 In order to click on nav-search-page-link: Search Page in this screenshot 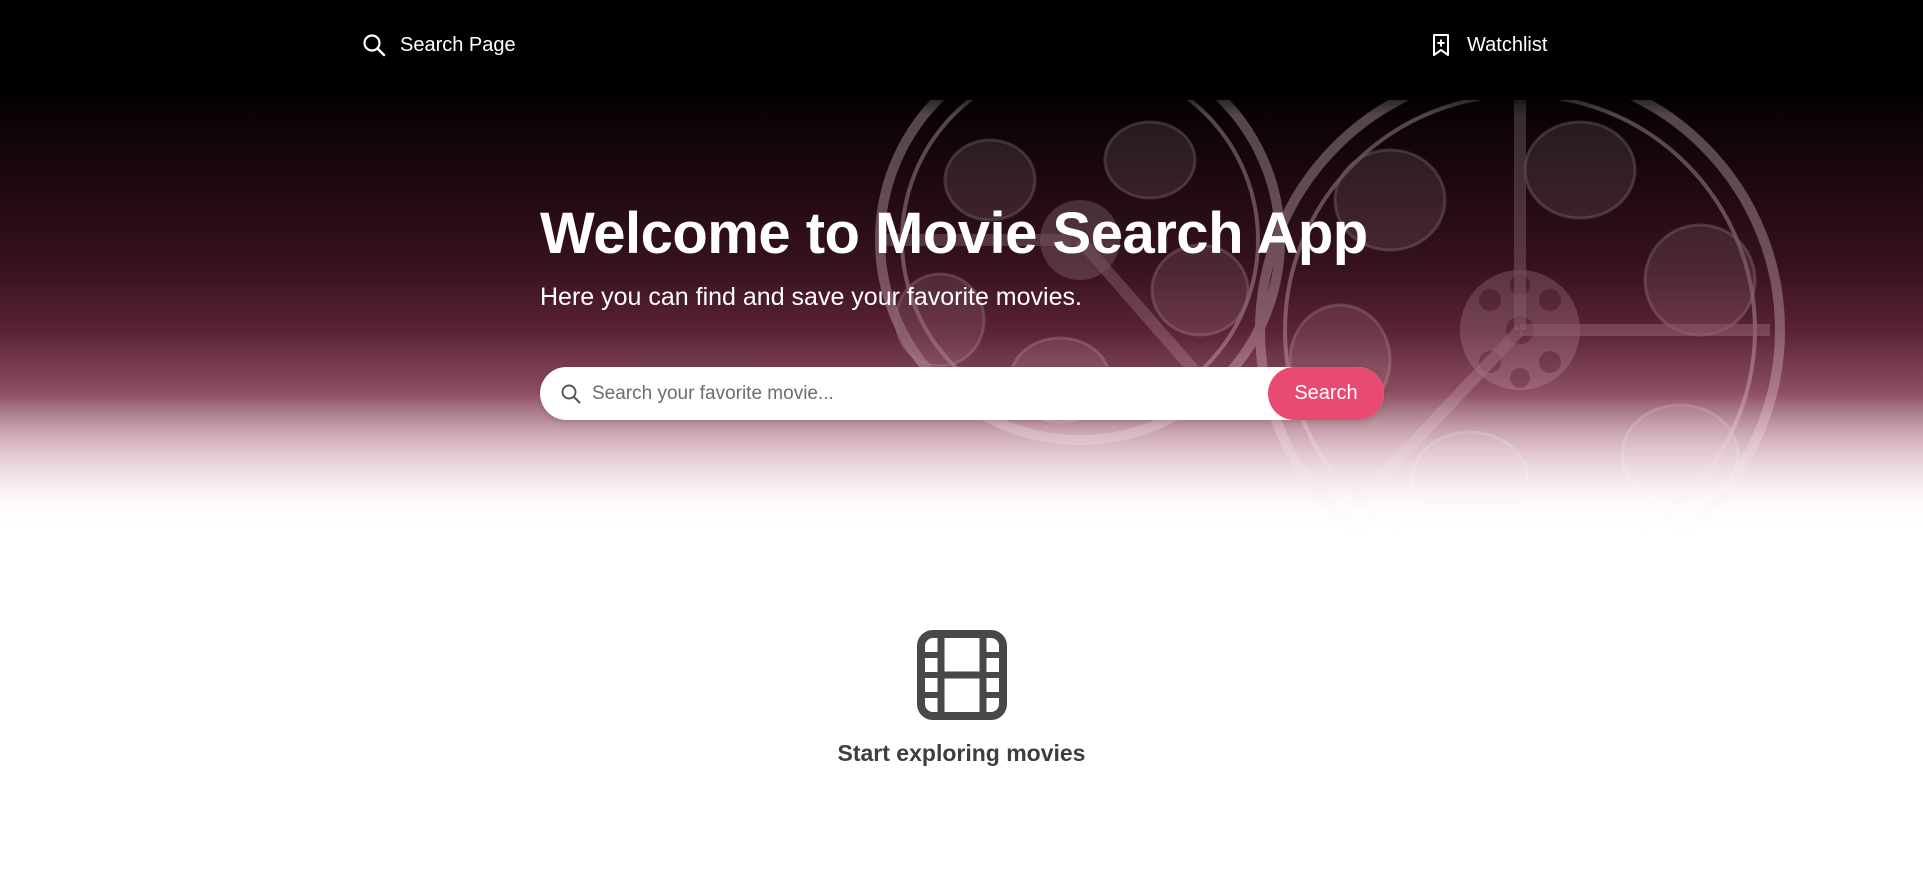, I will do `click(439, 45)`.